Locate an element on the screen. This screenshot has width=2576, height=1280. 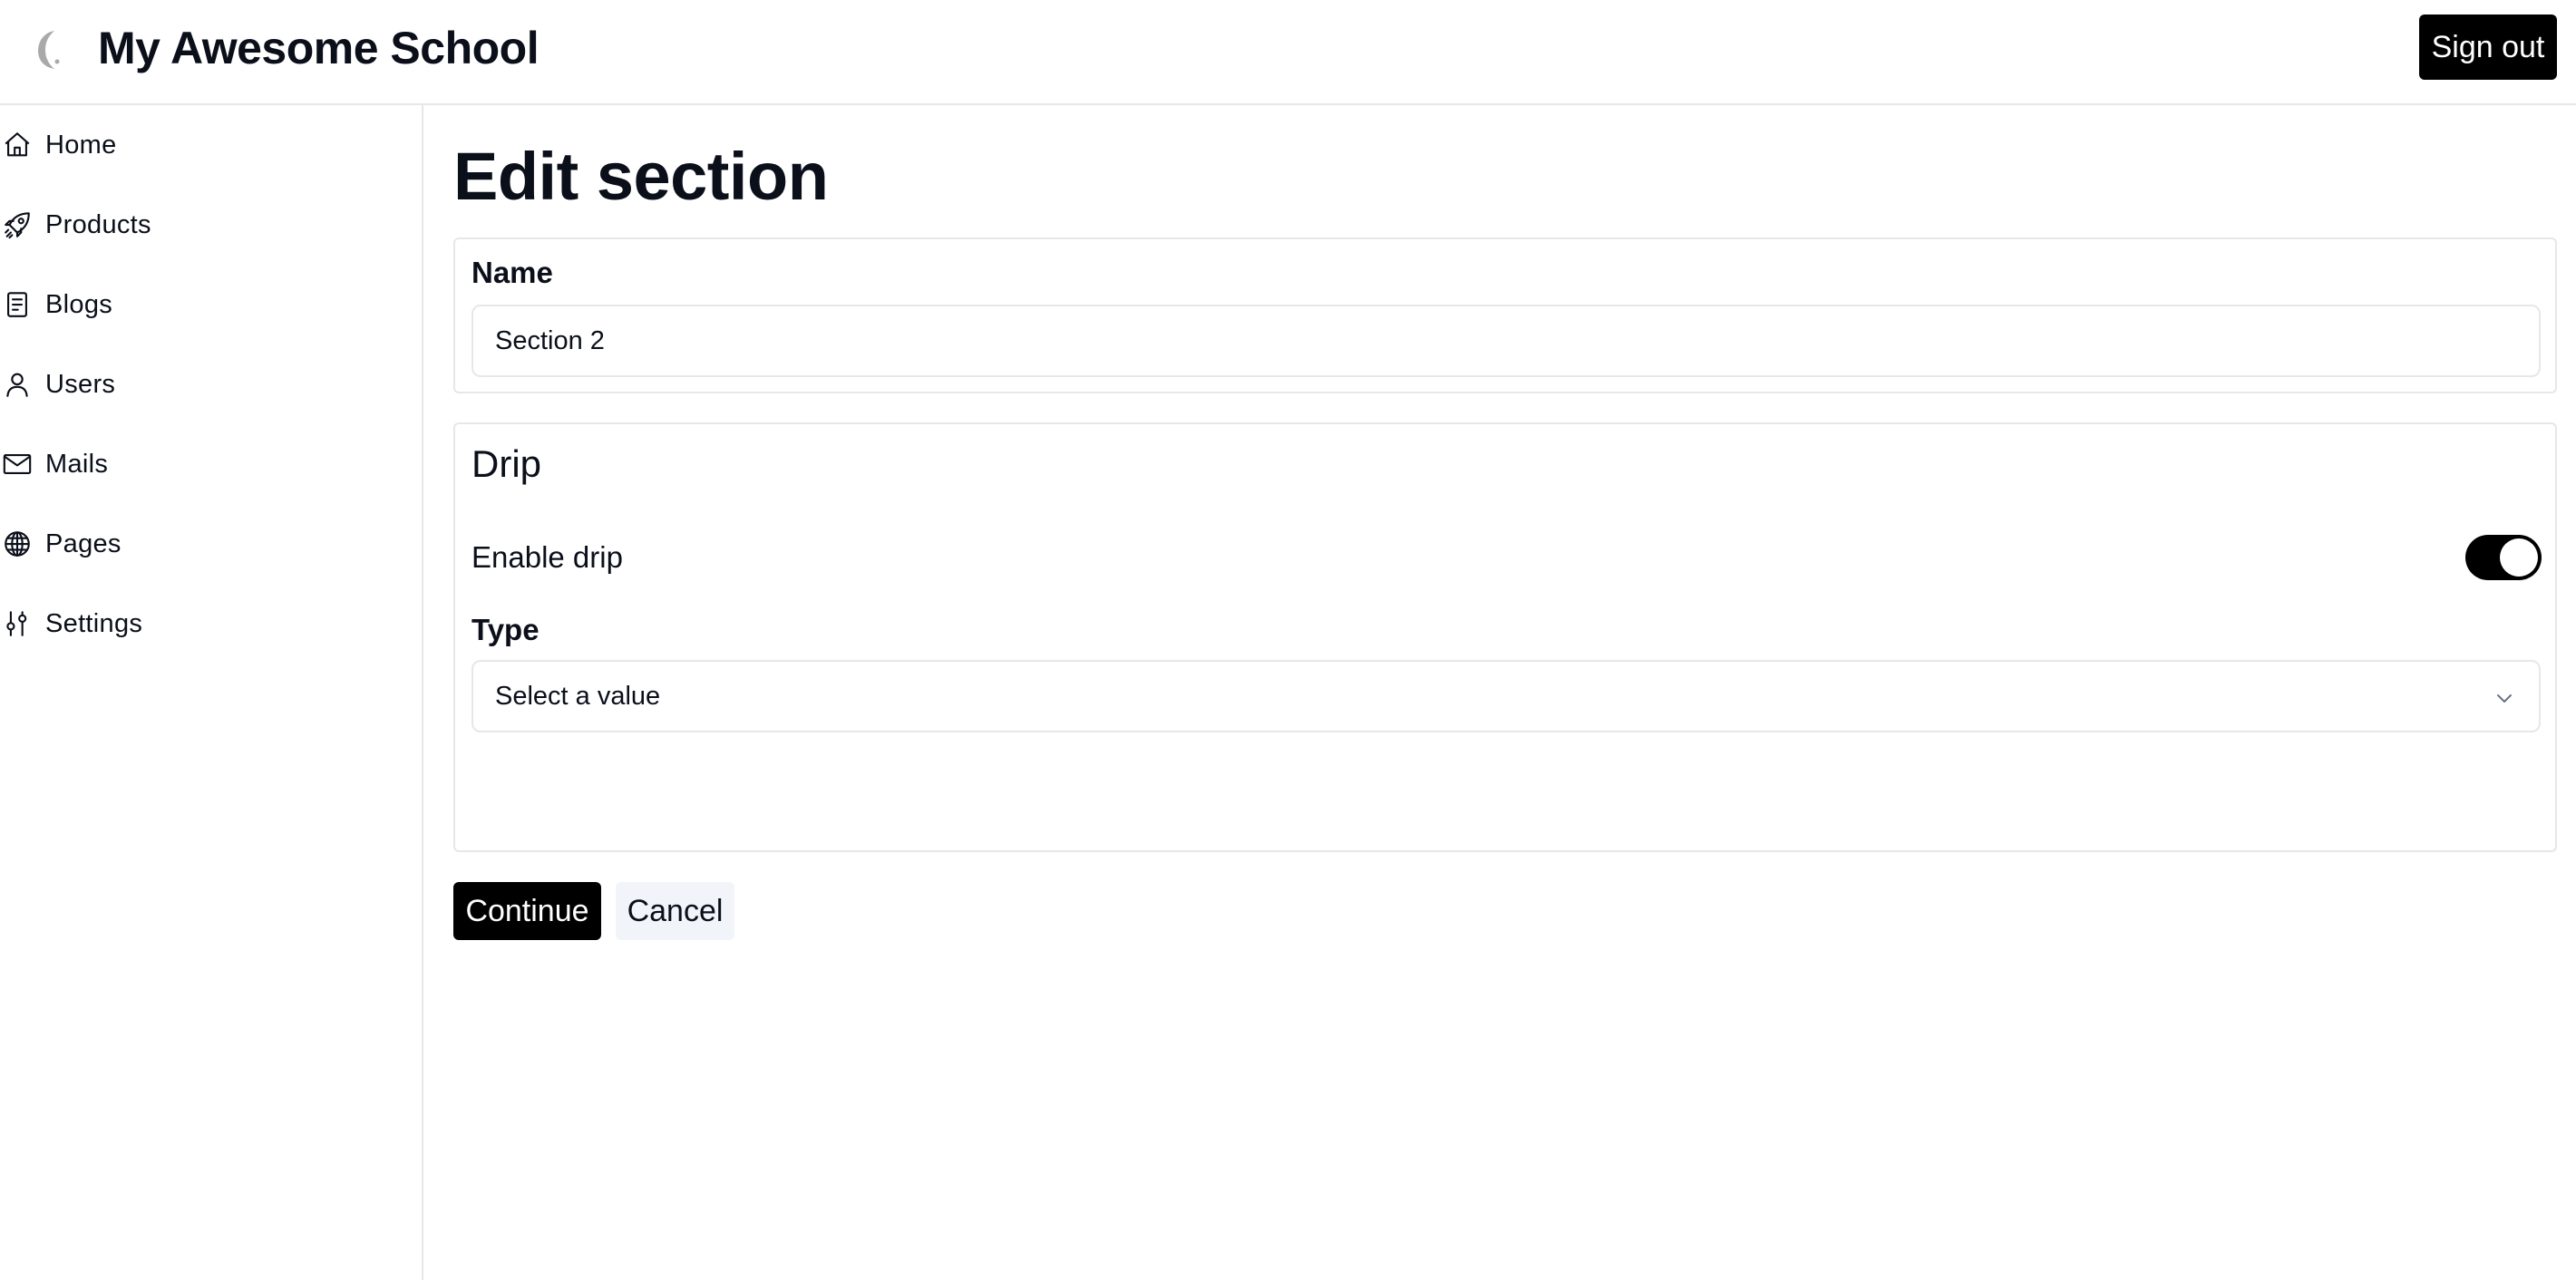
sidebar-item-label: Users is located at coordinates (80, 384).